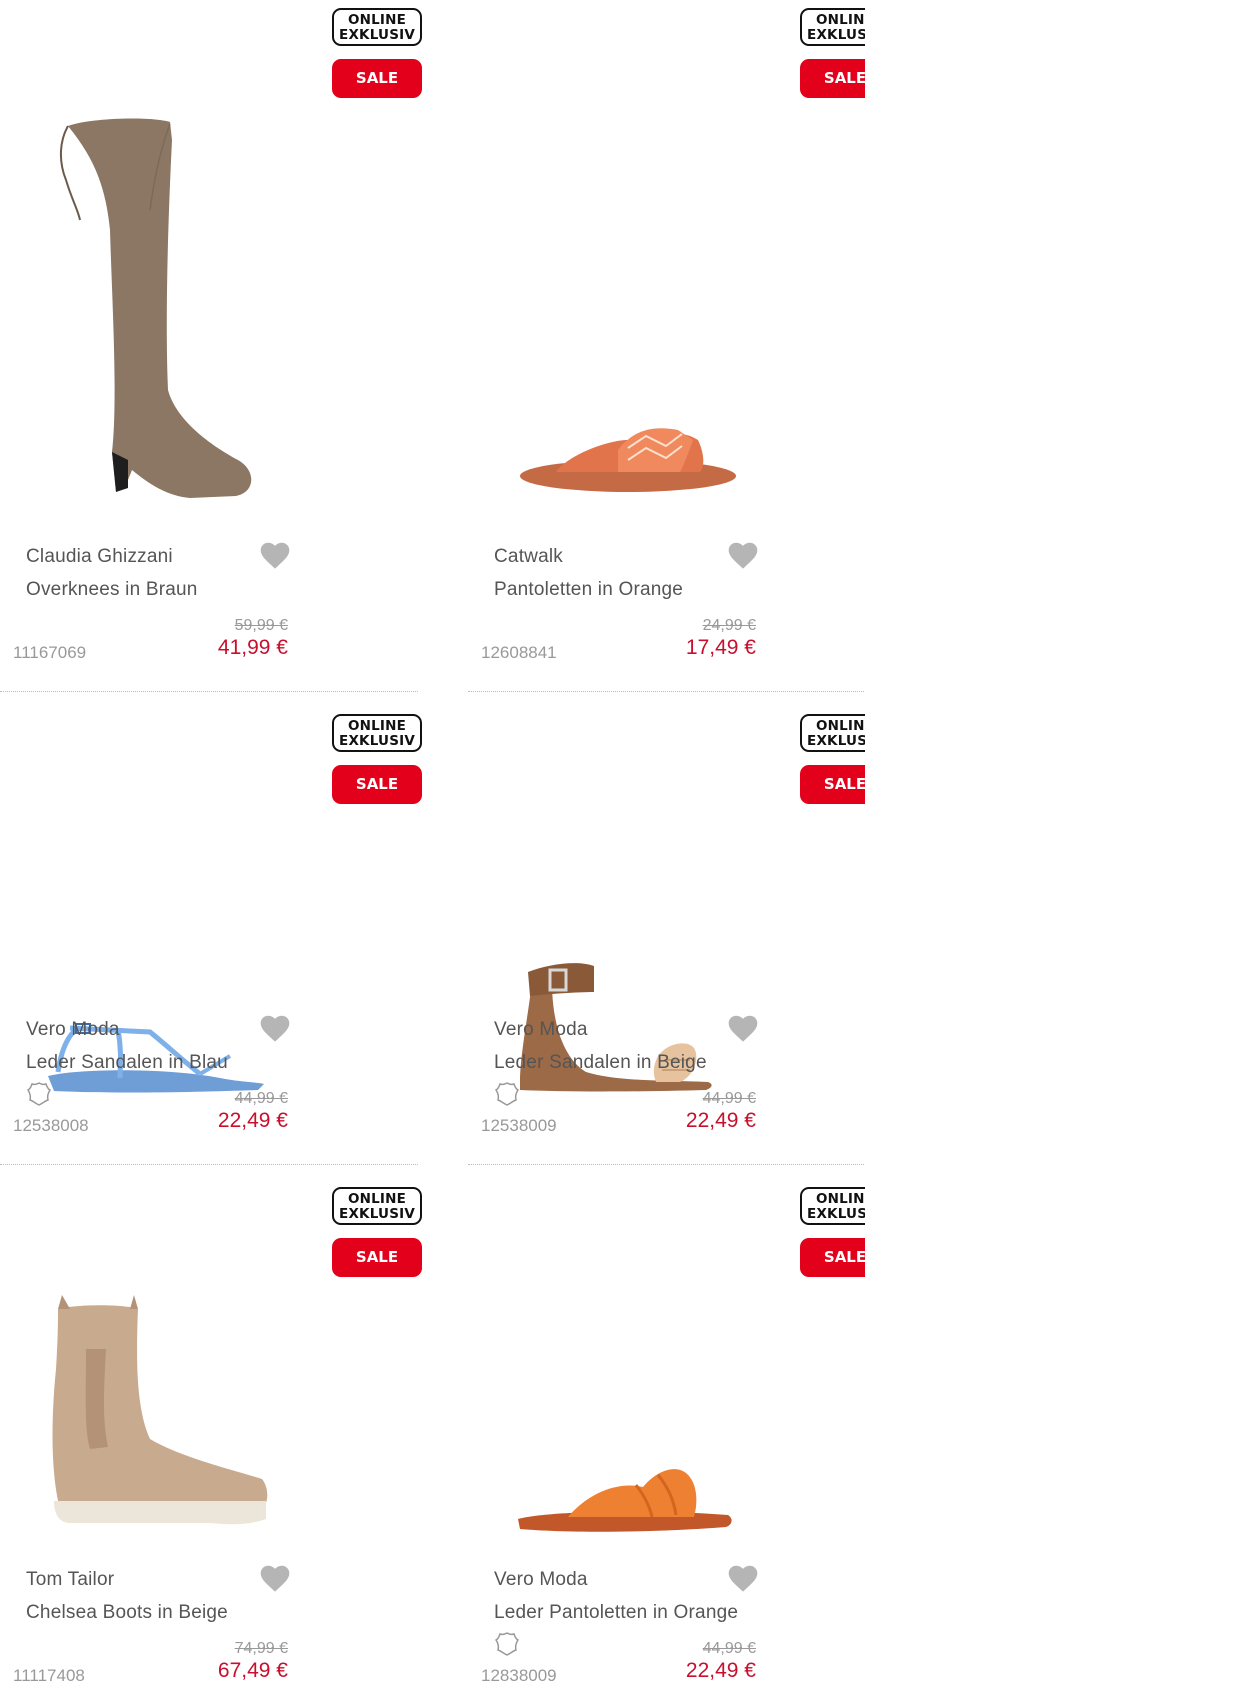 This screenshot has width=1250, height=1688. Describe the element at coordinates (160, 1410) in the screenshot. I see `chelsea-boot-image` at that location.